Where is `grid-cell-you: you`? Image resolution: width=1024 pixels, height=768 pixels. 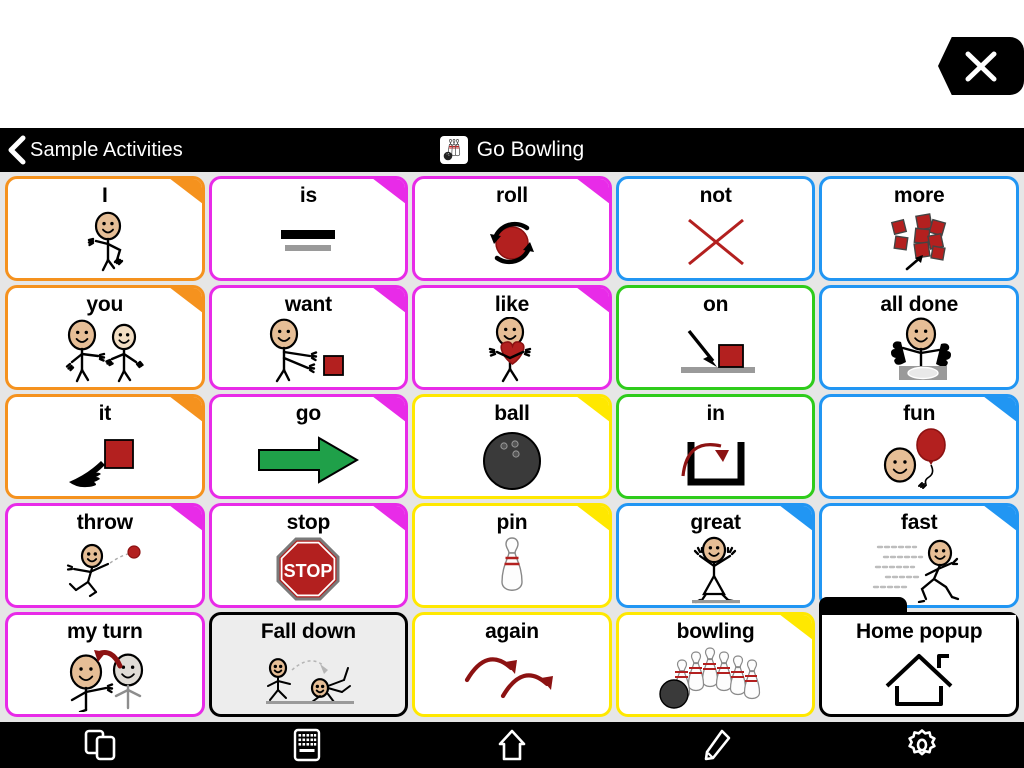 grid-cell-you: you is located at coordinates (105, 337).